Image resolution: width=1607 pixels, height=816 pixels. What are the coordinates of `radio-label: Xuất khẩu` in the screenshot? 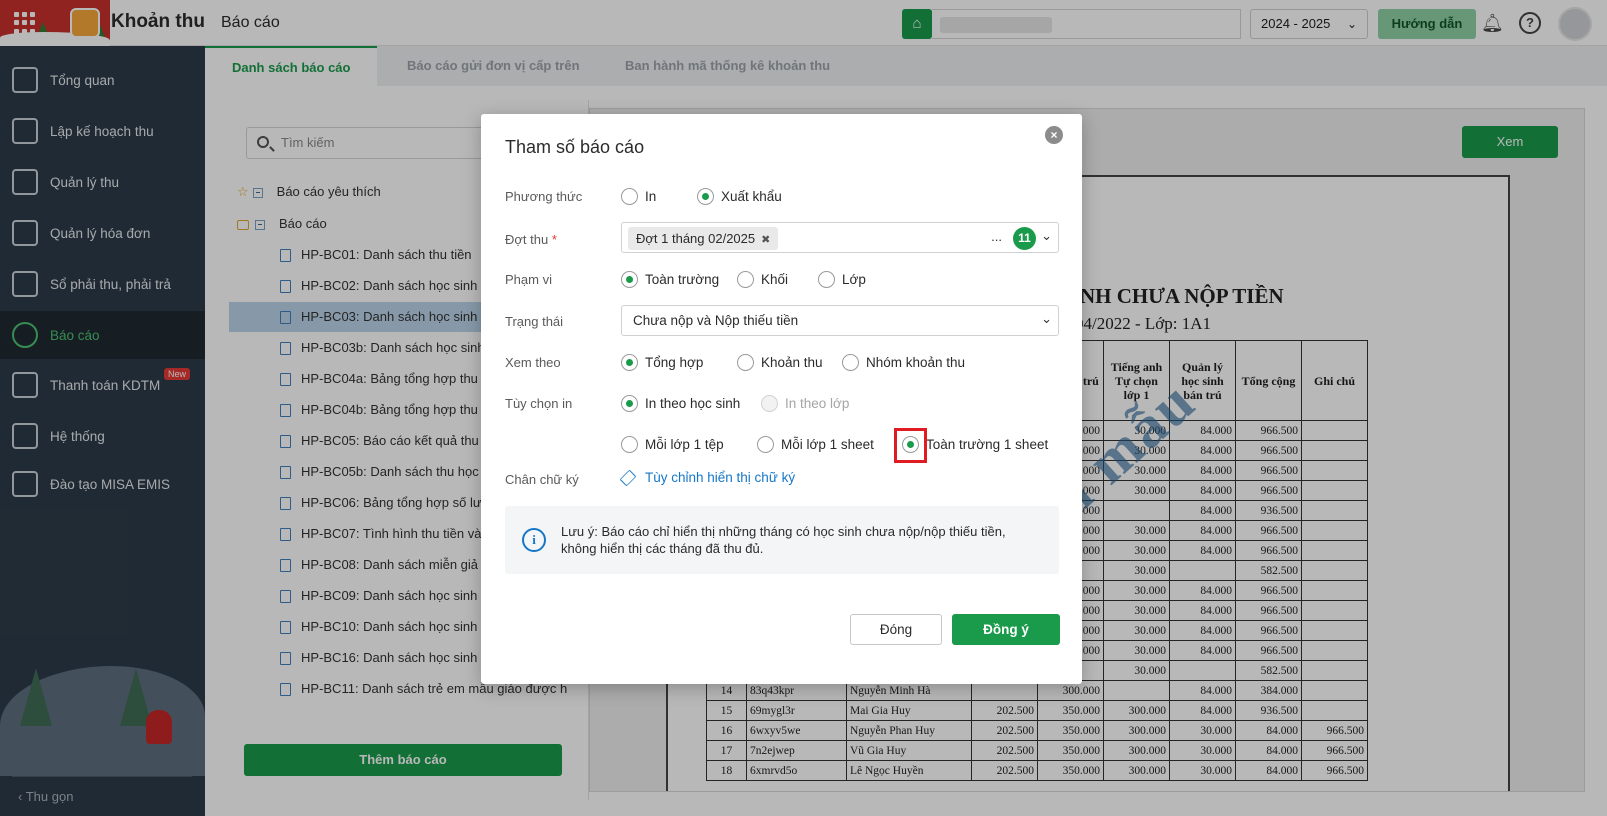 It's located at (751, 196).